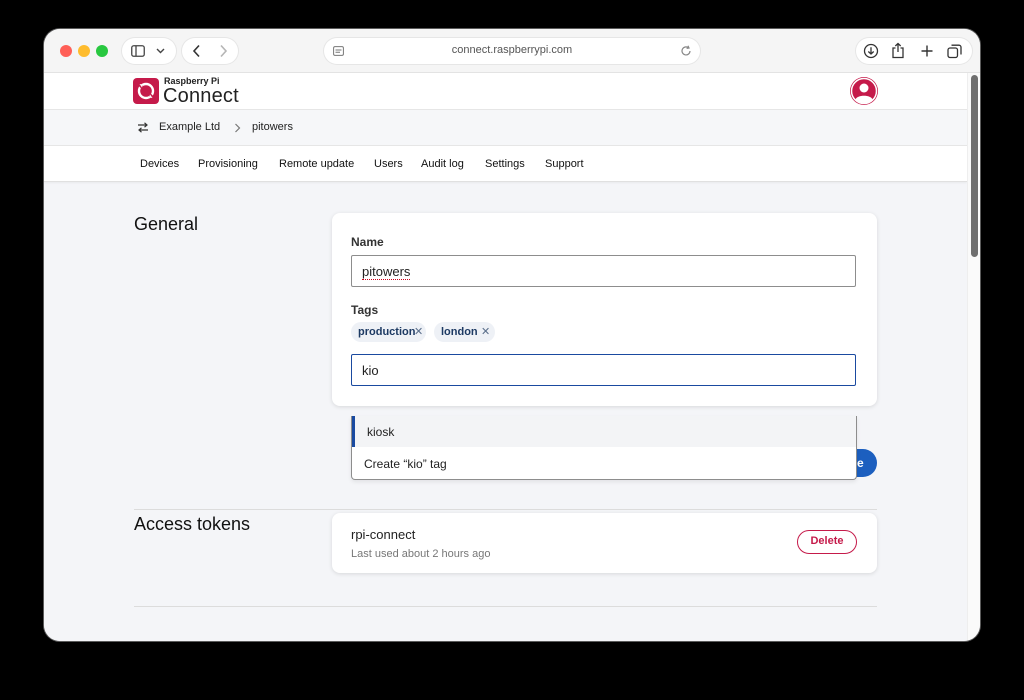 This screenshot has width=1024, height=700. Describe the element at coordinates (604, 463) in the screenshot. I see `suggestion-create-tag: Create “kio” tag` at that location.